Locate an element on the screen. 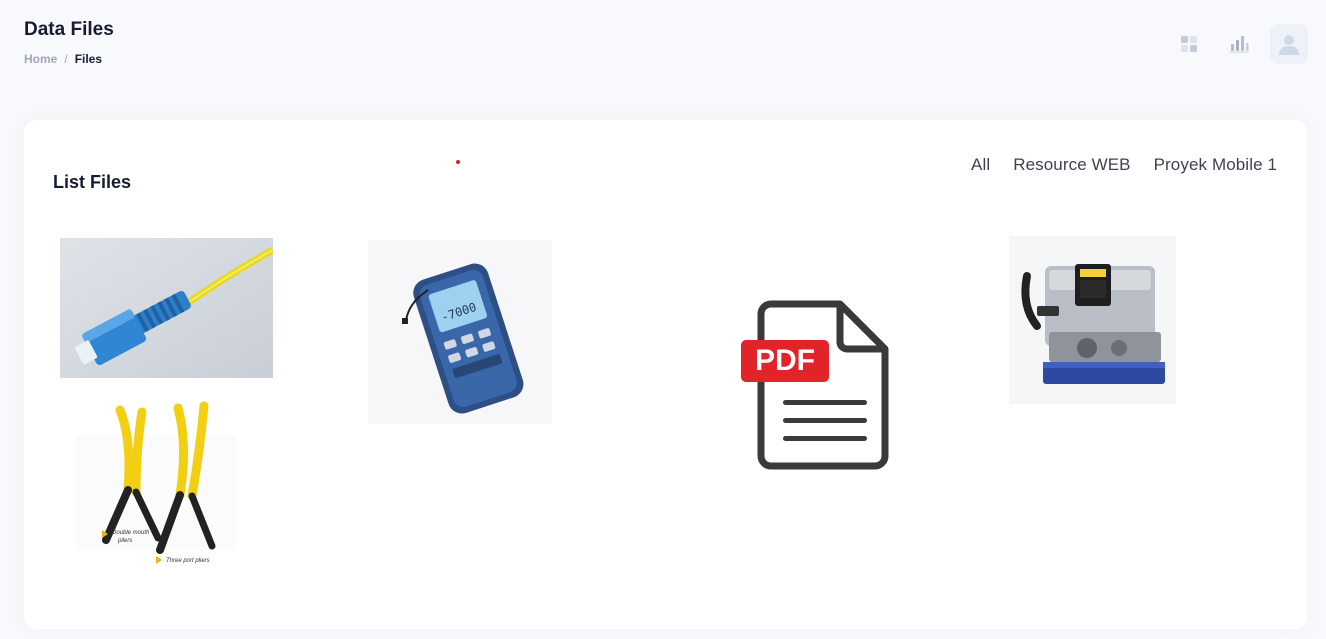 This screenshot has width=1326, height=639. user-avatar-button is located at coordinates (1289, 44).